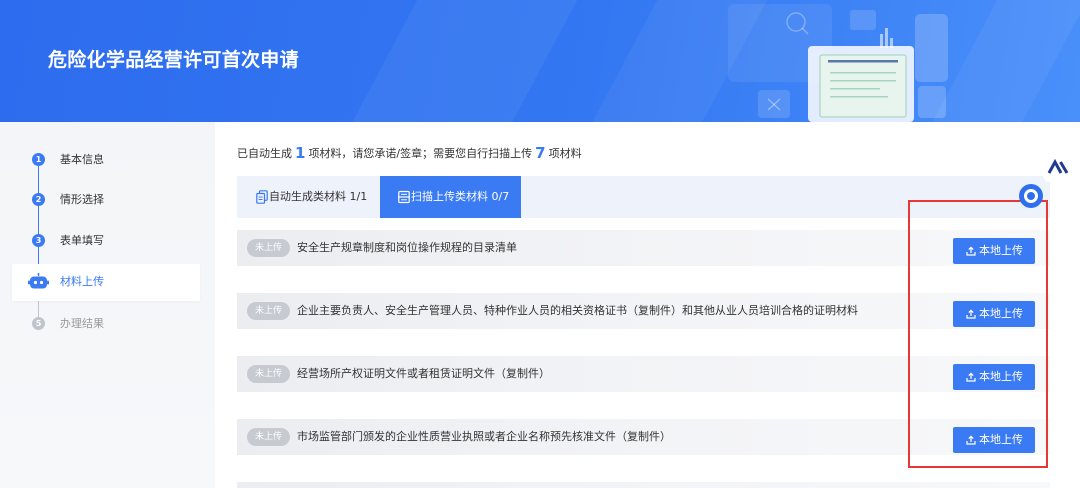 This screenshot has height=488, width=1080. I want to click on step-label: 基本信息, so click(82, 159).